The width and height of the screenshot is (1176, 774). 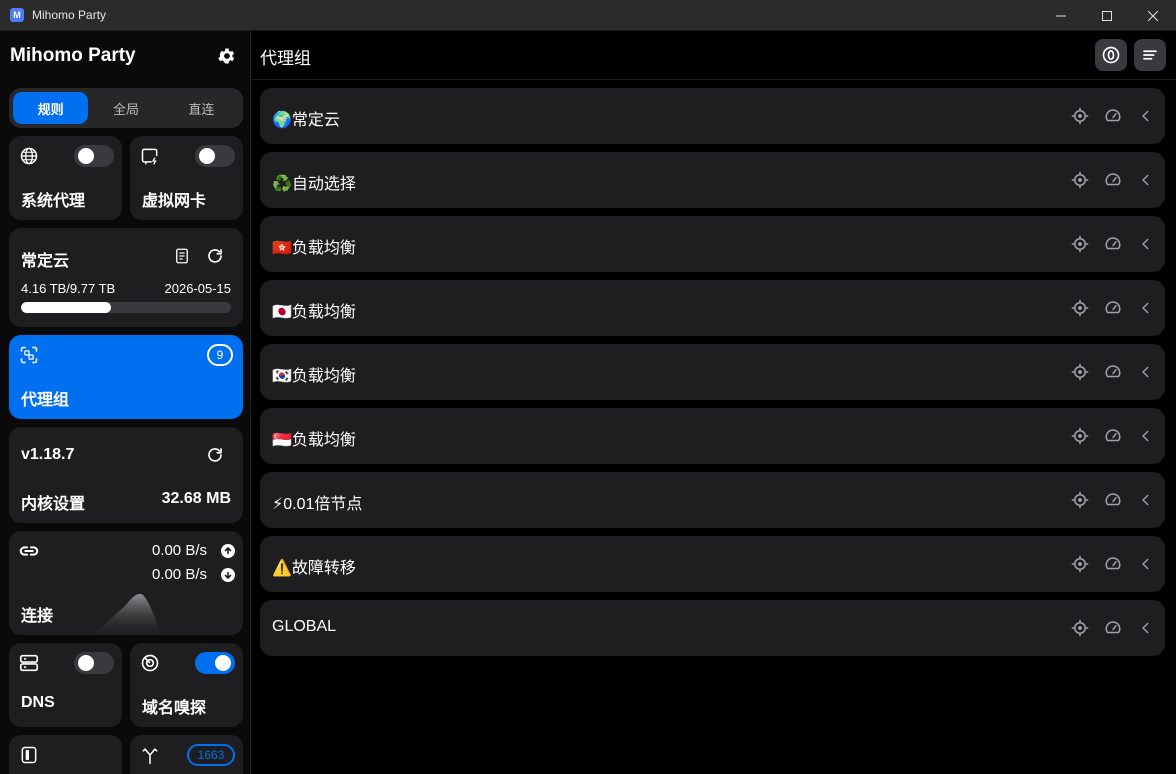 I want to click on delay-sort-button, so click(x=1111, y=55).